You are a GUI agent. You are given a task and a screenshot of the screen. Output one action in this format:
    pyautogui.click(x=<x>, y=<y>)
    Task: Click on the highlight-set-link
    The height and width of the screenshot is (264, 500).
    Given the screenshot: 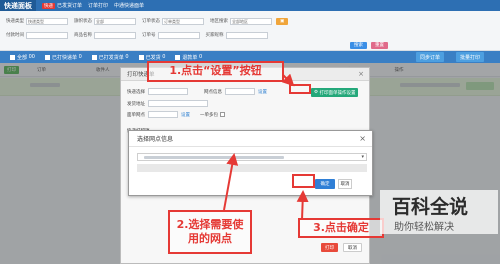 What is the action you would take?
    pyautogui.click(x=300, y=89)
    